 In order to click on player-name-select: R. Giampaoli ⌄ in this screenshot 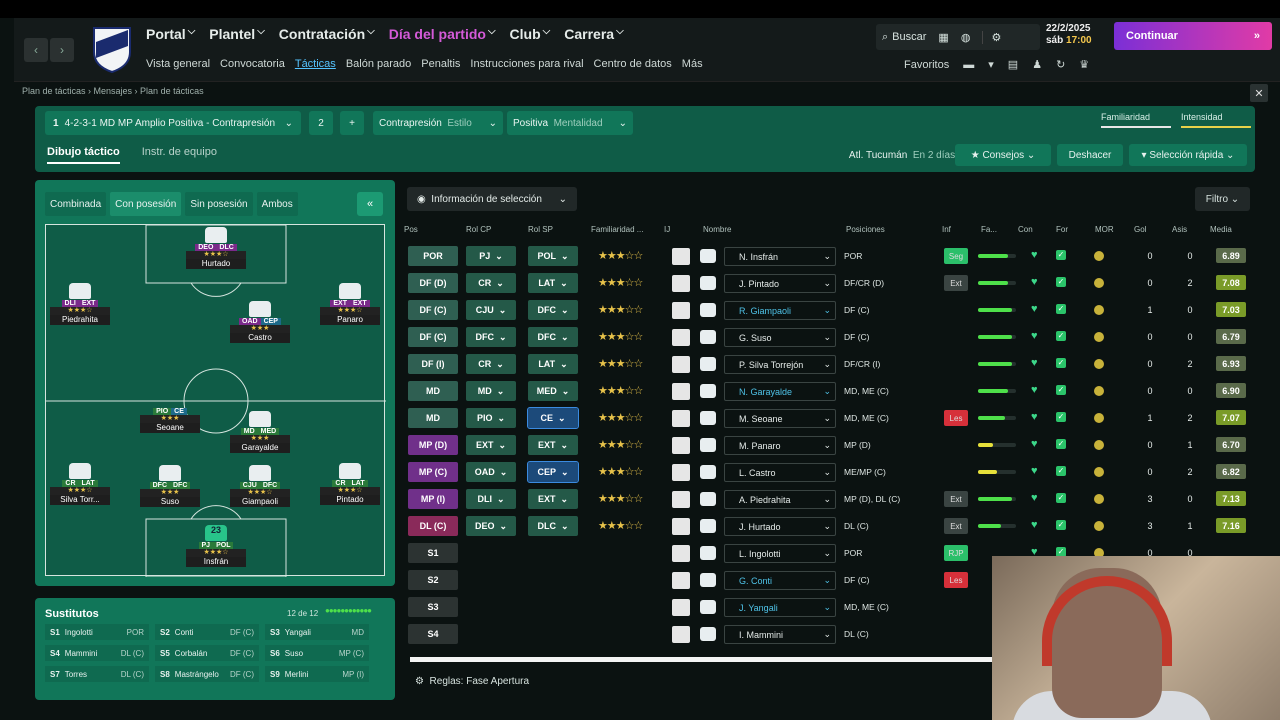, I will do `click(780, 310)`.